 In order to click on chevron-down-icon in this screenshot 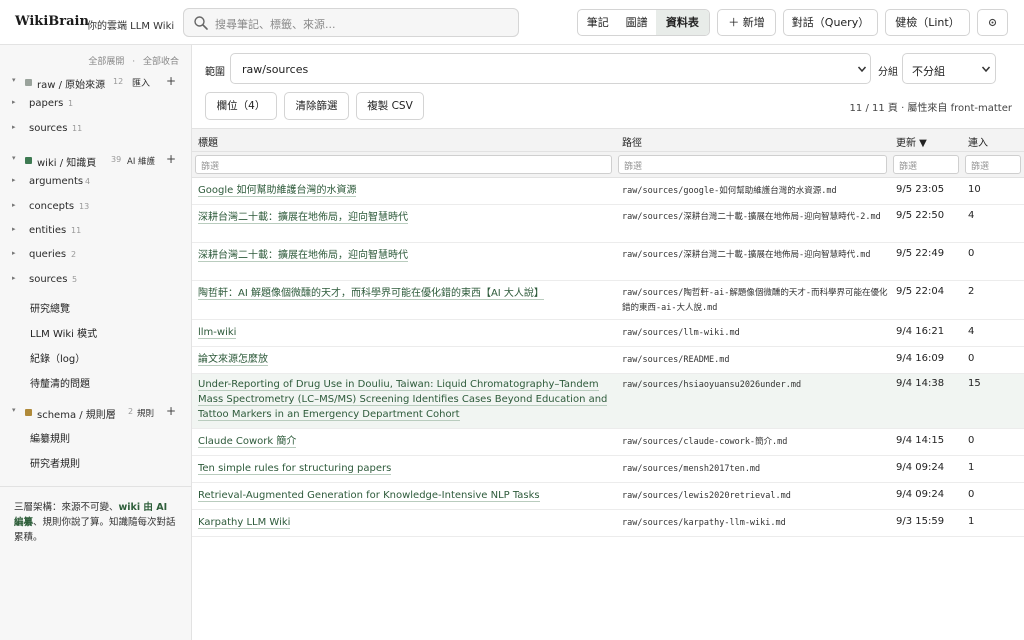, I will do `click(862, 69)`.